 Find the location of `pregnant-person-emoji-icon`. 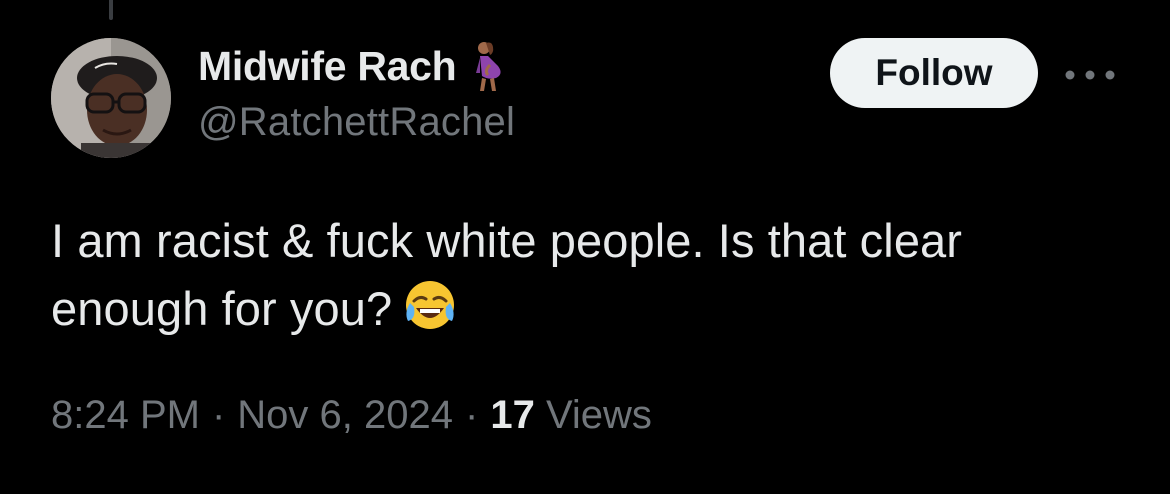

pregnant-person-emoji-icon is located at coordinates (490, 66).